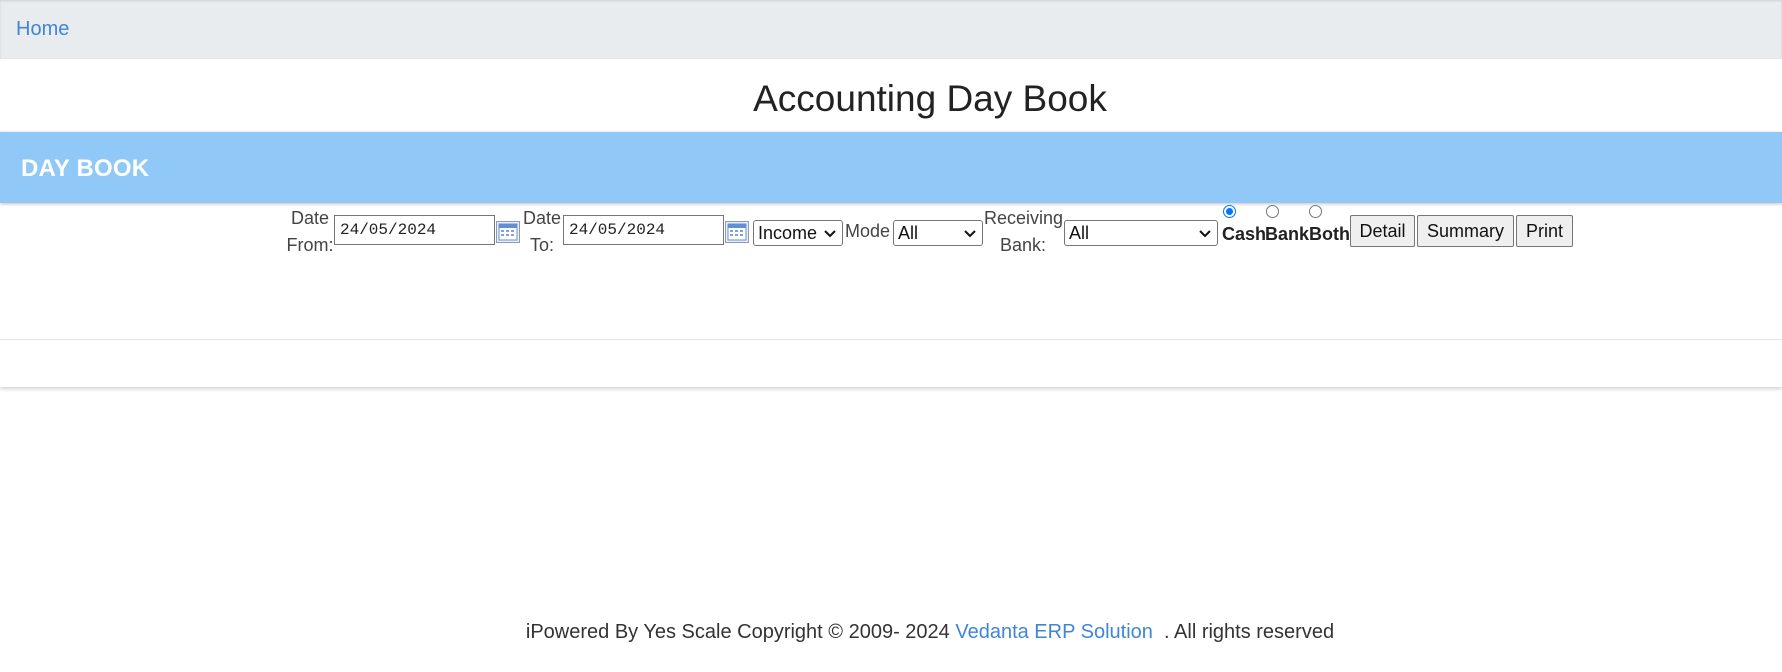 Image resolution: width=1782 pixels, height=672 pixels. Describe the element at coordinates (891, 339) in the screenshot. I see `card-divider` at that location.